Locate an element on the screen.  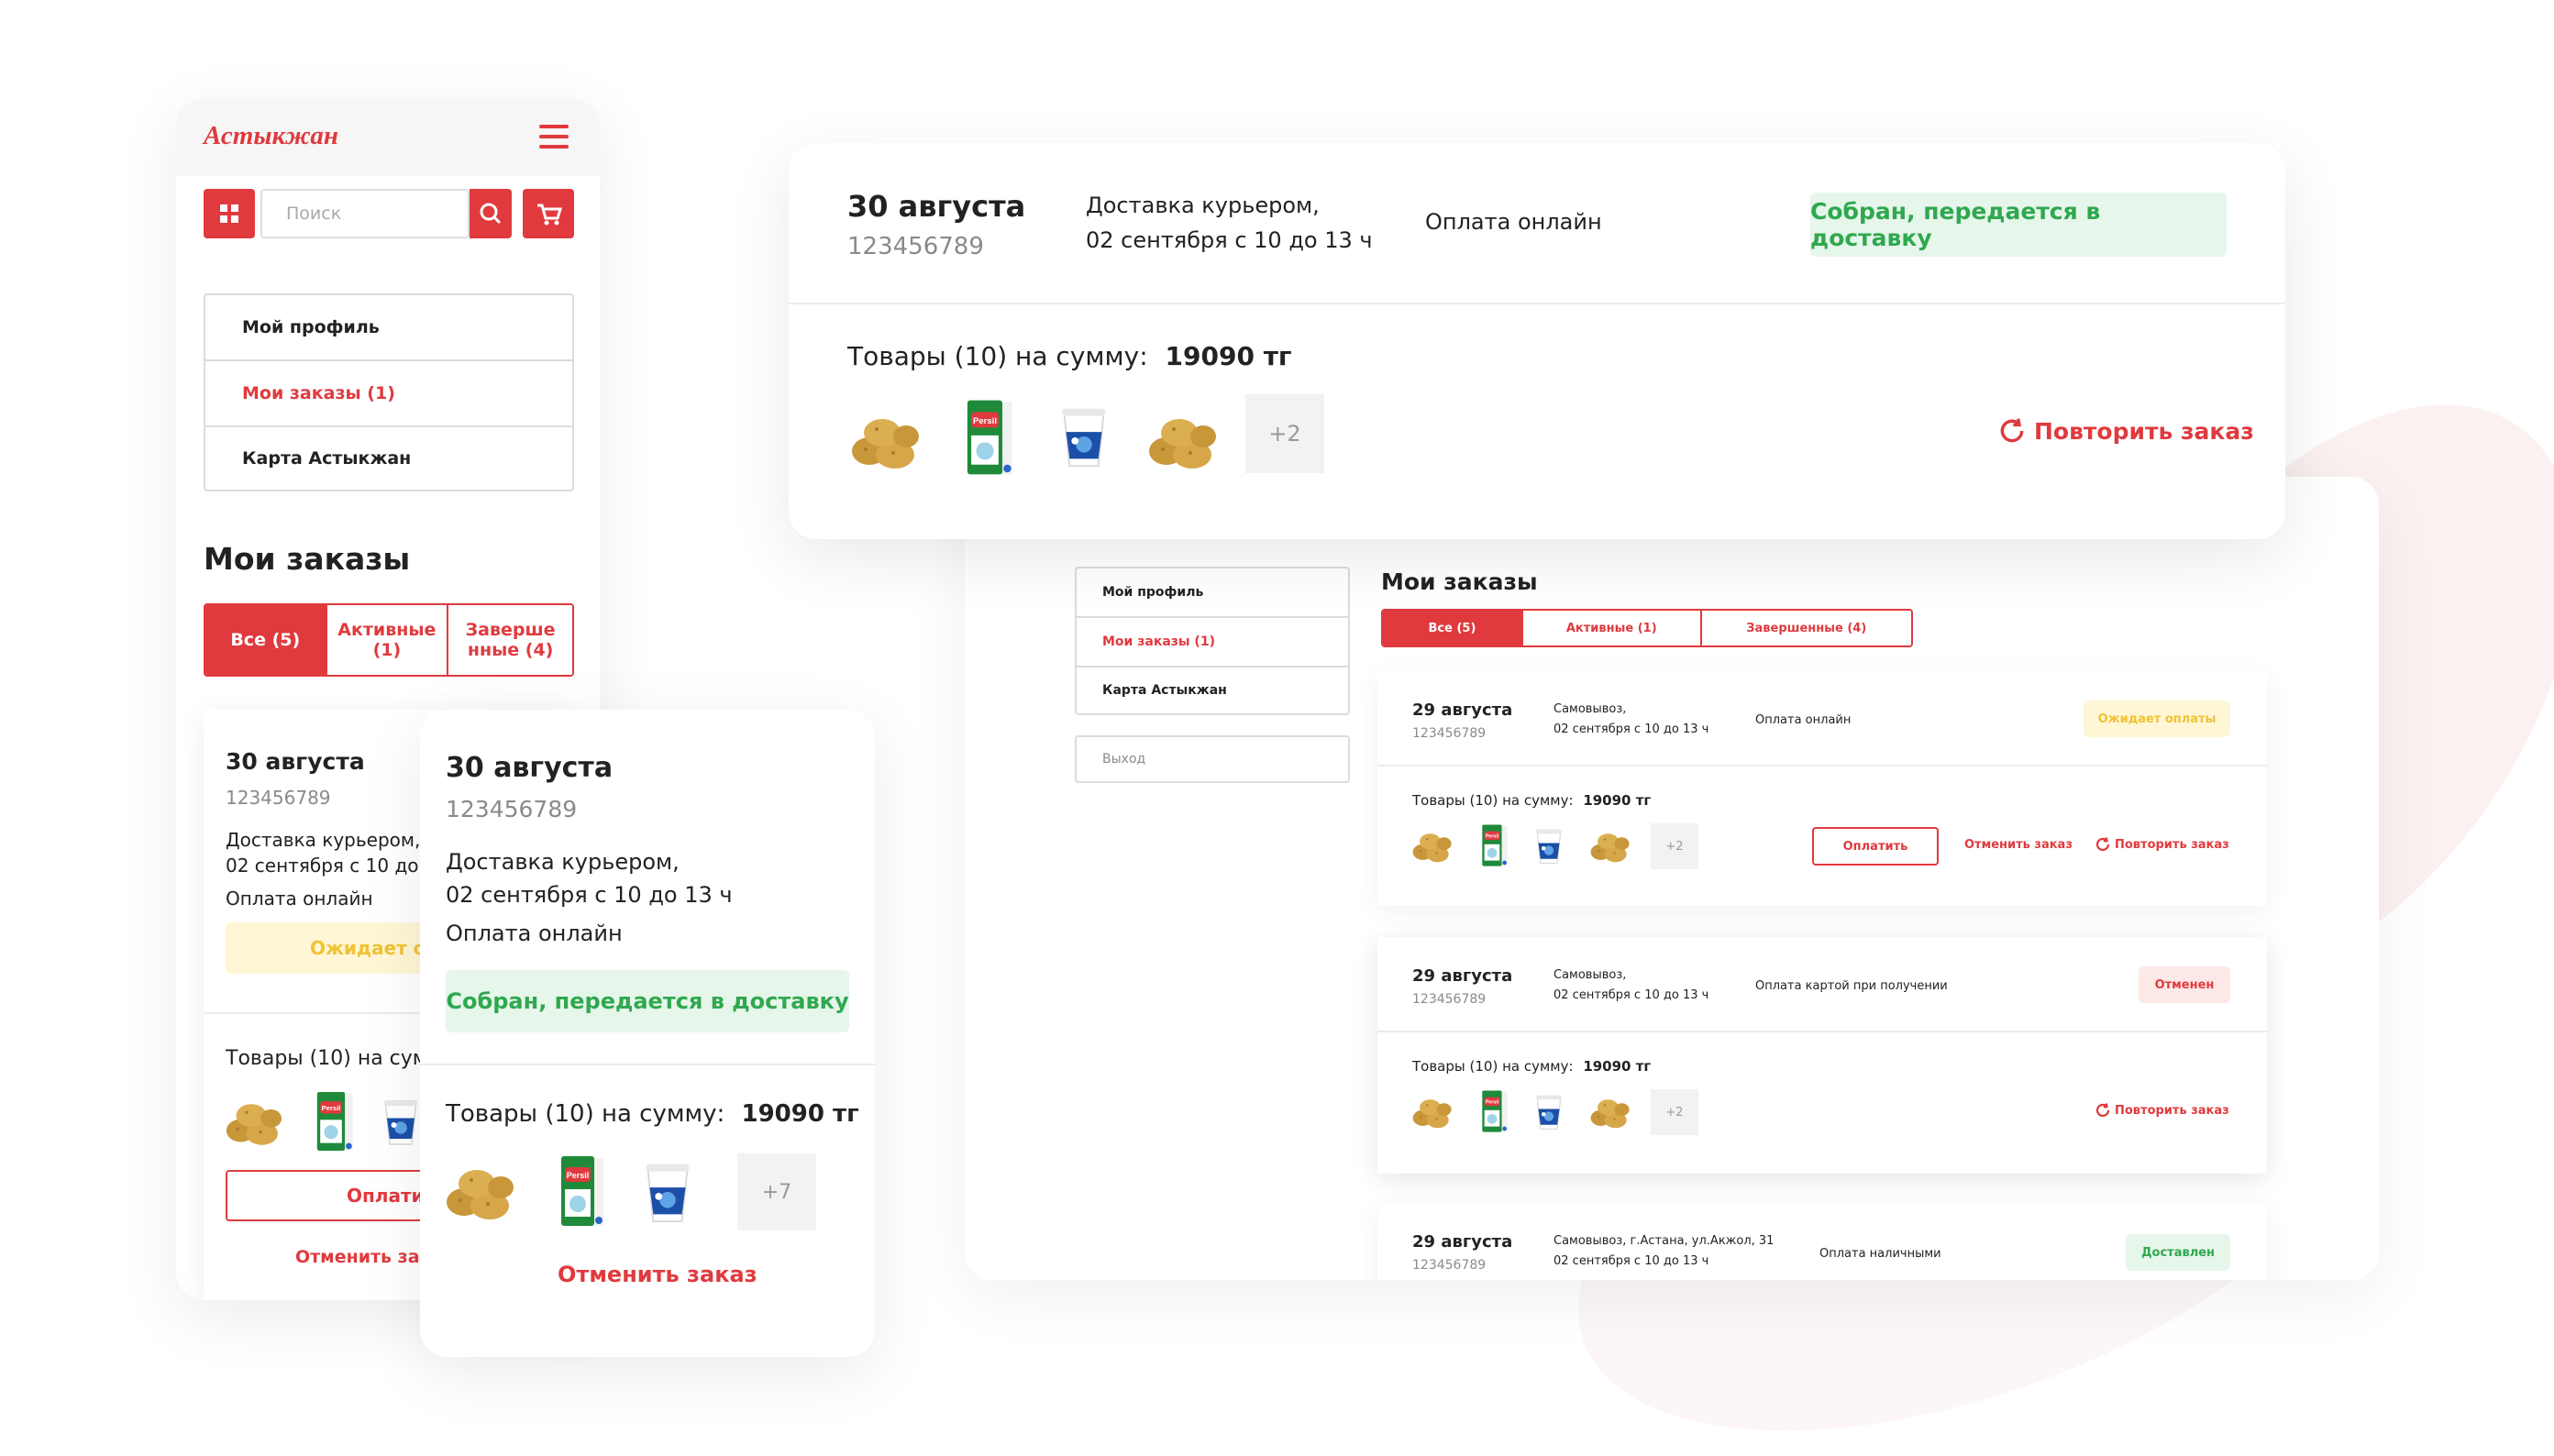
mobile-header: Астыкжан is located at coordinates (388, 137).